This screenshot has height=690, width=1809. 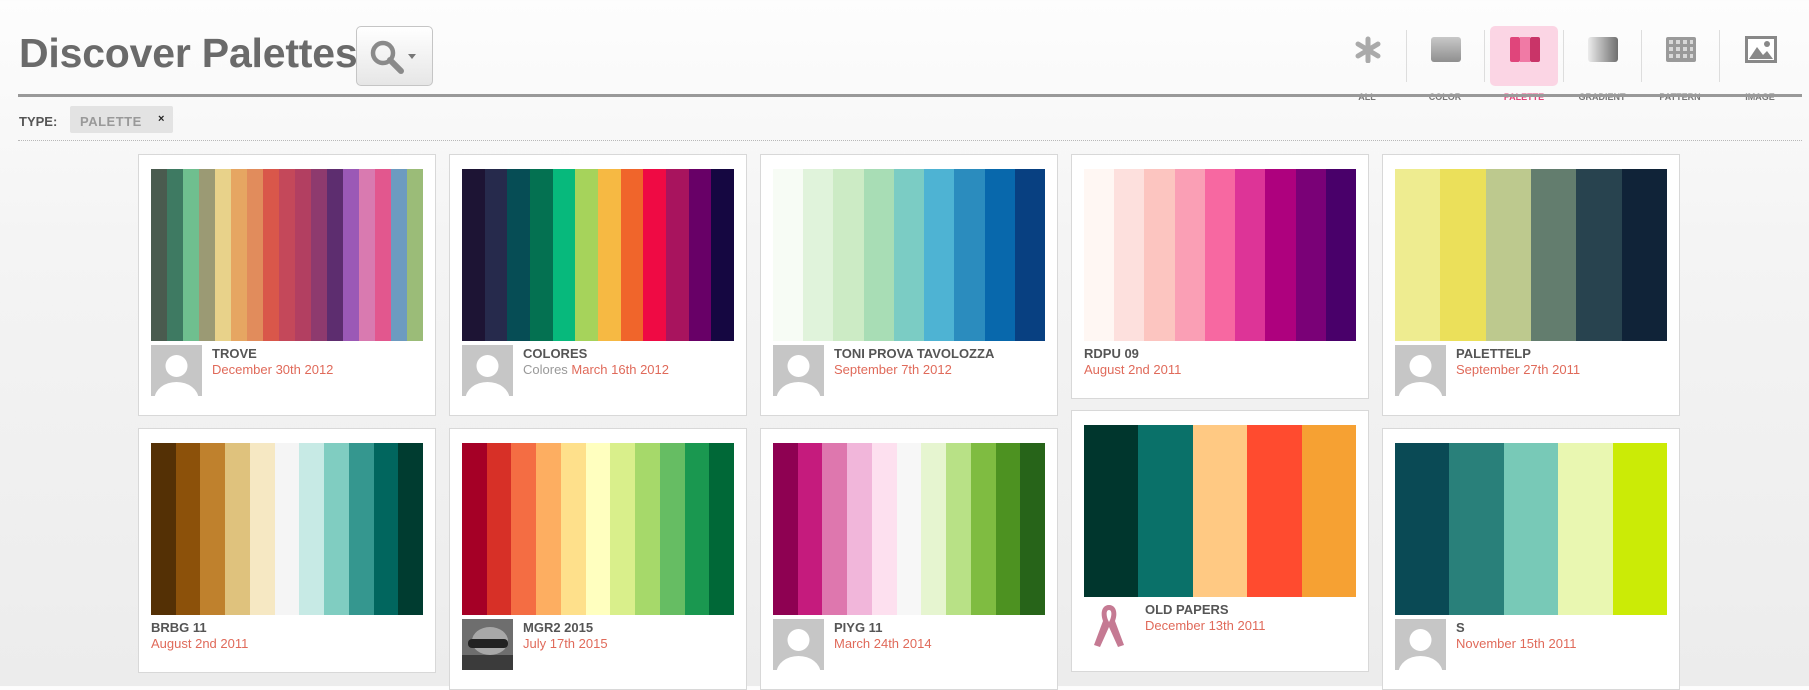 I want to click on palette-title: OLD PAPERS, so click(x=1187, y=609).